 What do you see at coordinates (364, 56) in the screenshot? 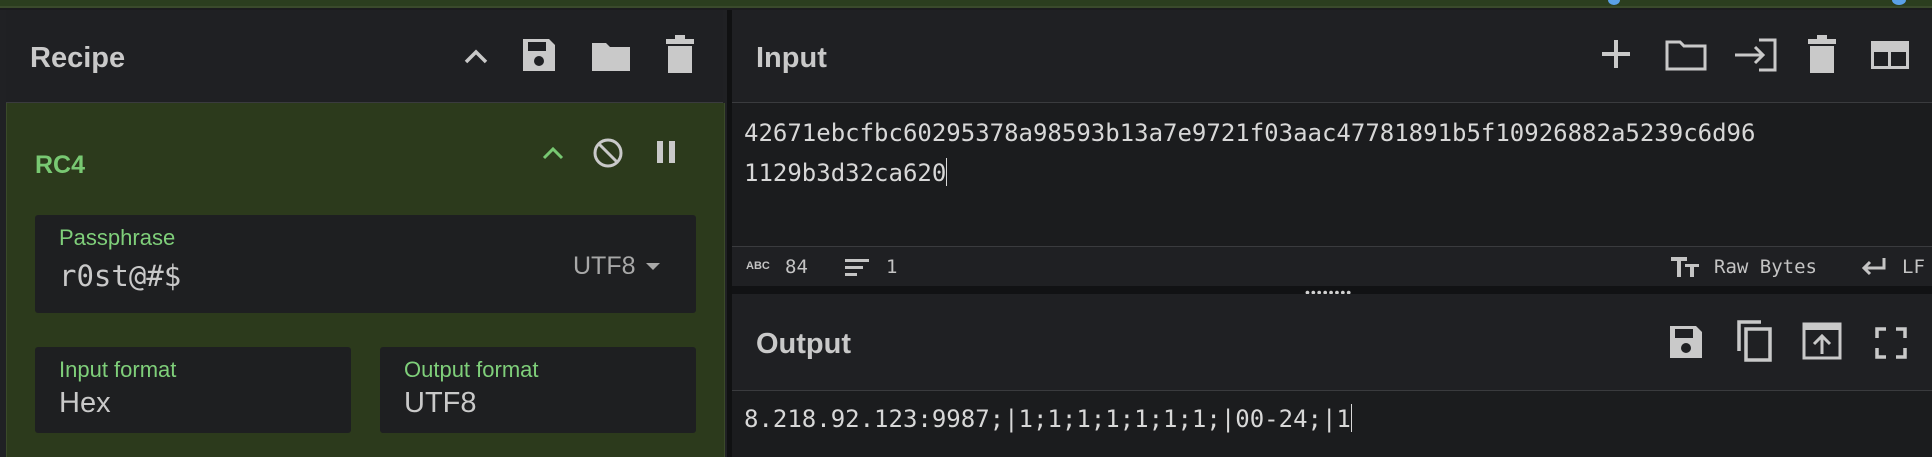
I see `recipe-header: Recipe` at bounding box center [364, 56].